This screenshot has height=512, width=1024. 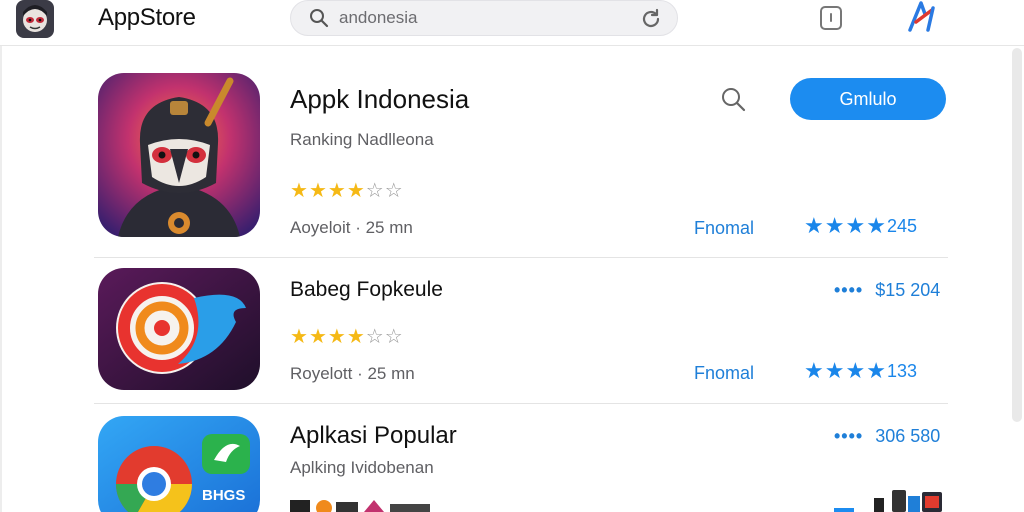 I want to click on app-name: Babeg Fopkeule, so click(x=366, y=290).